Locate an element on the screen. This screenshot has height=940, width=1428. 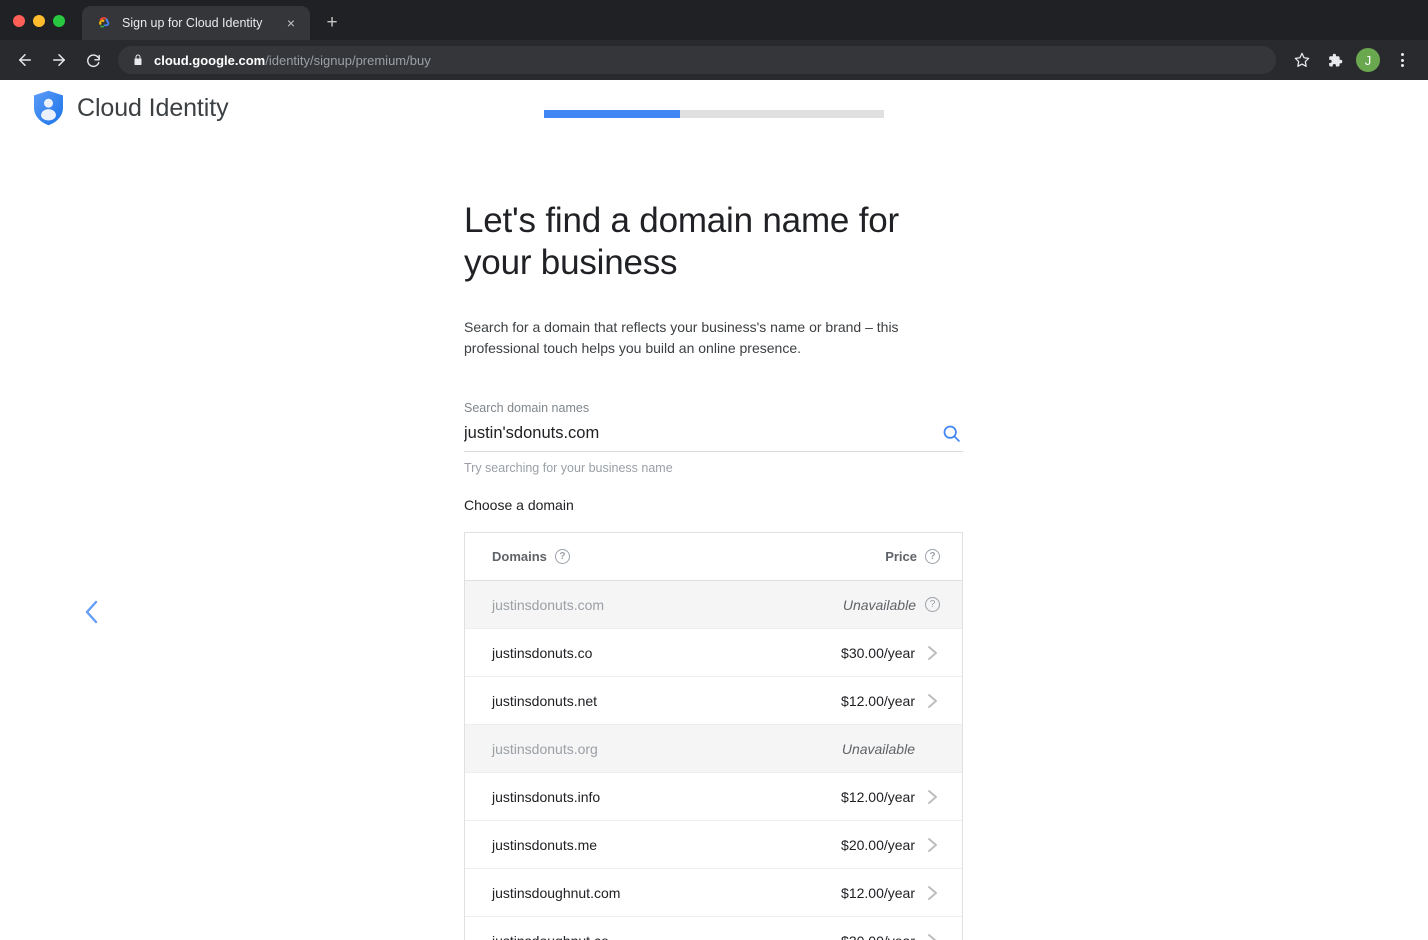
domain-name: justinsdonuts.info is located at coordinates (546, 796).